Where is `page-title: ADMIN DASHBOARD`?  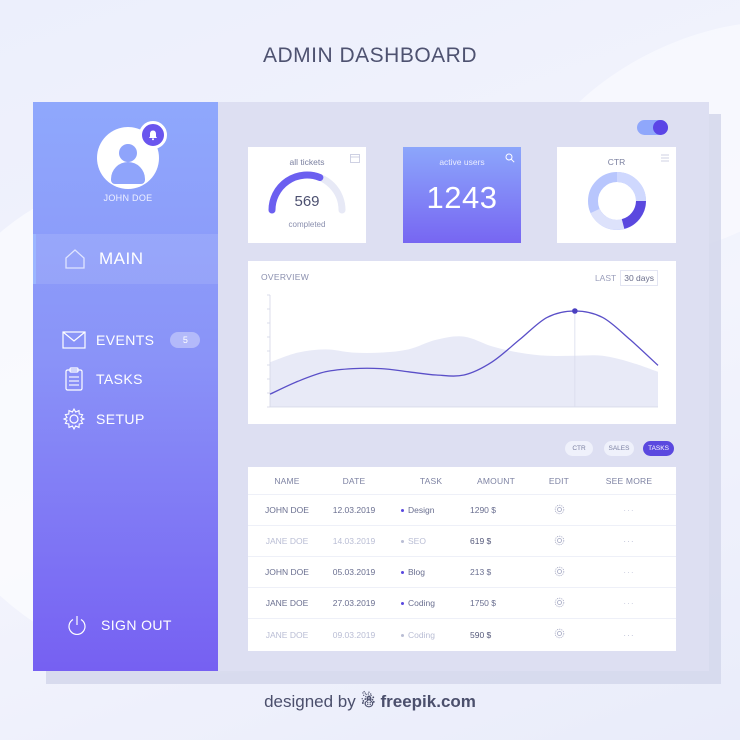 page-title: ADMIN DASHBOARD is located at coordinates (370, 55).